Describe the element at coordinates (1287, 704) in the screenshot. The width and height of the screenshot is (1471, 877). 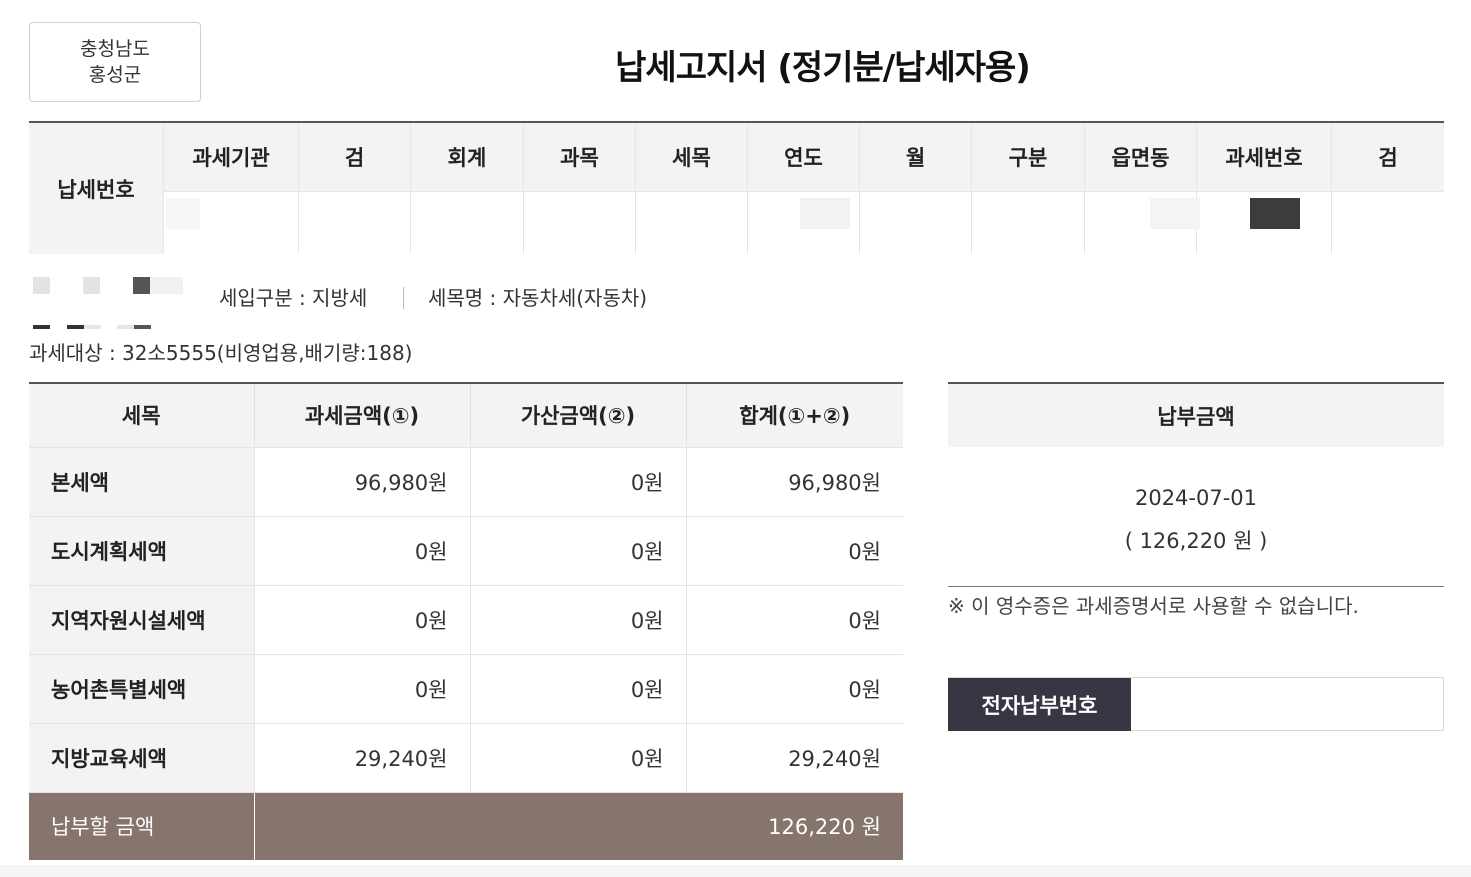
I see `epay-value` at that location.